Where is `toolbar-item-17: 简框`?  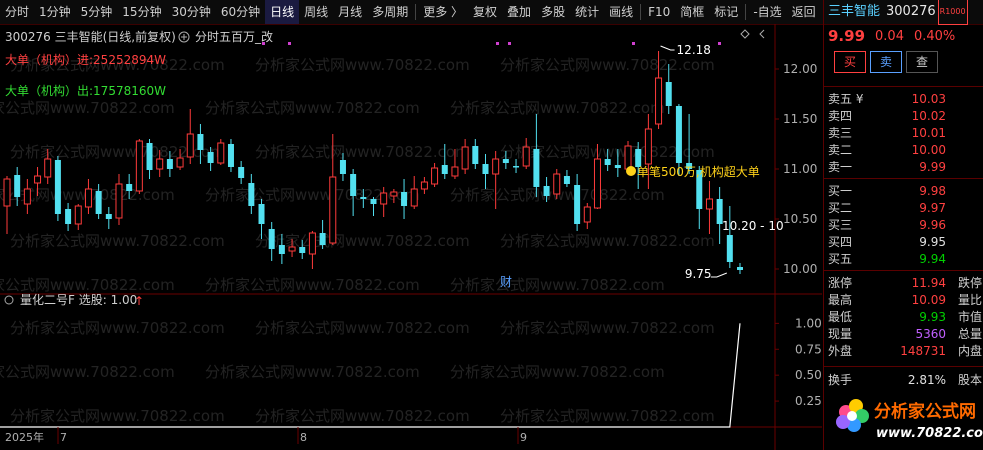
toolbar-item-17: 简框 is located at coordinates (692, 12).